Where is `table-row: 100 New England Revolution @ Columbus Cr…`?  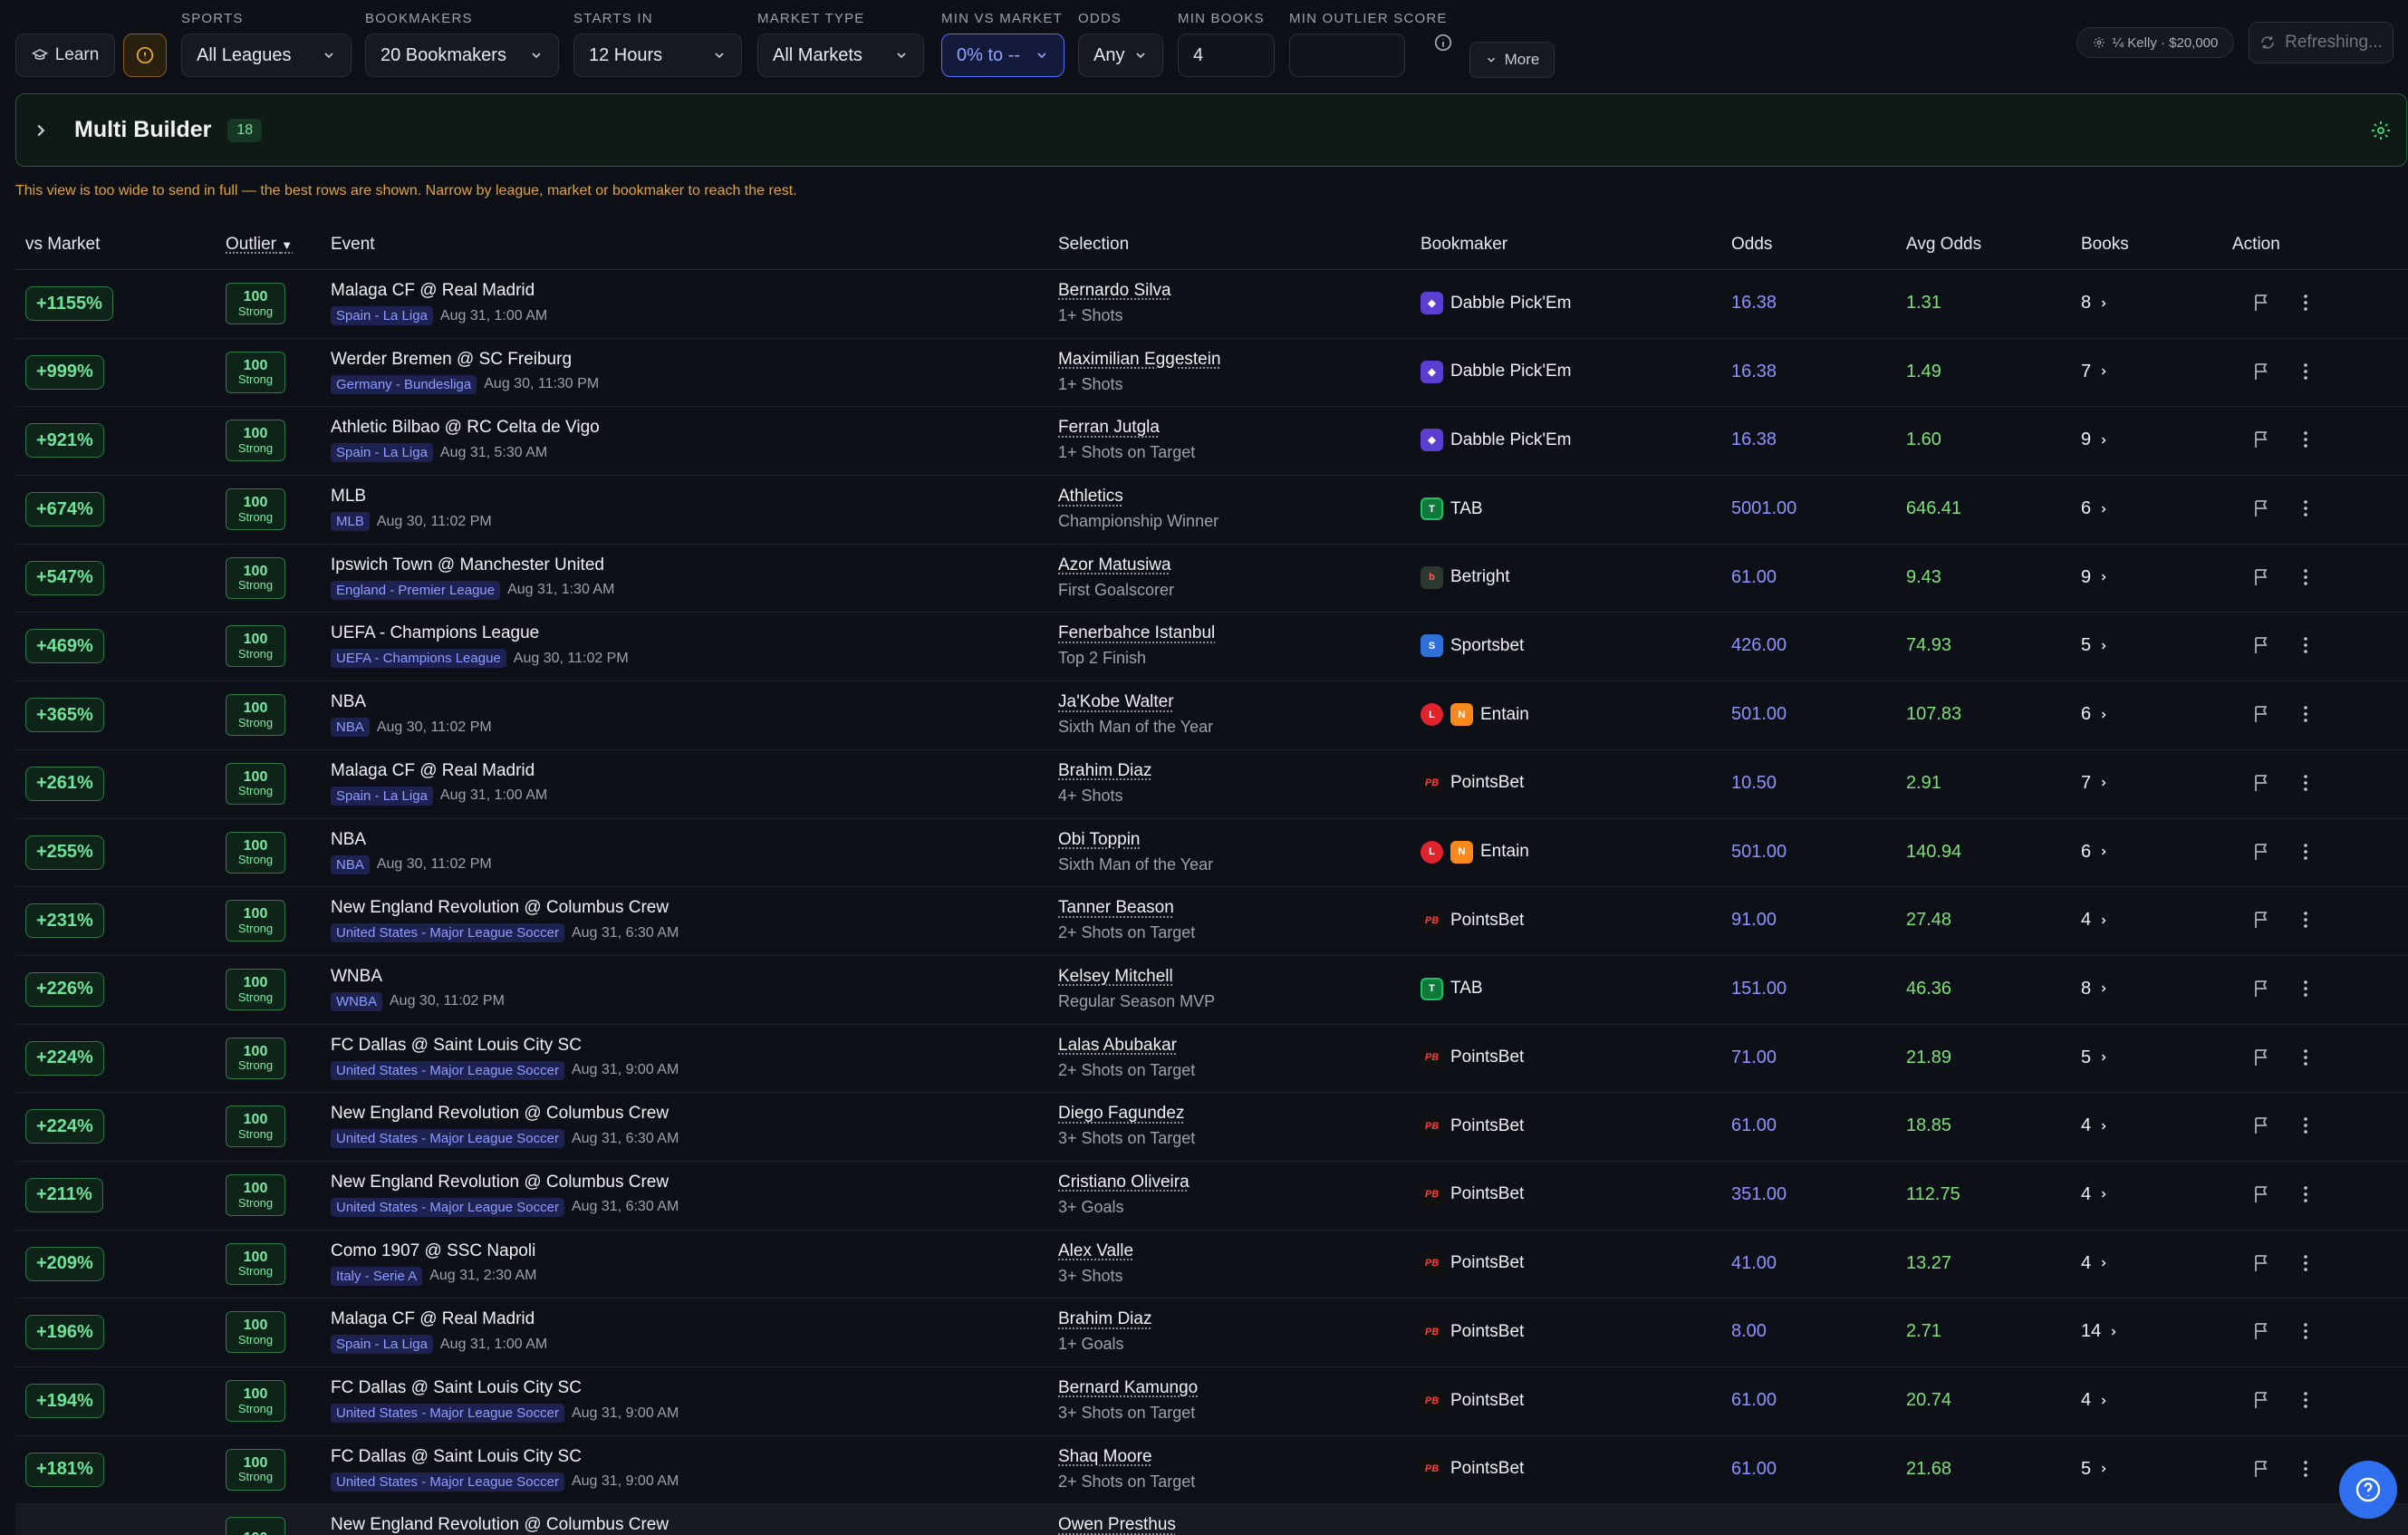
table-row: 100 New England Revolution @ Columbus Cr… is located at coordinates (1211, 1519).